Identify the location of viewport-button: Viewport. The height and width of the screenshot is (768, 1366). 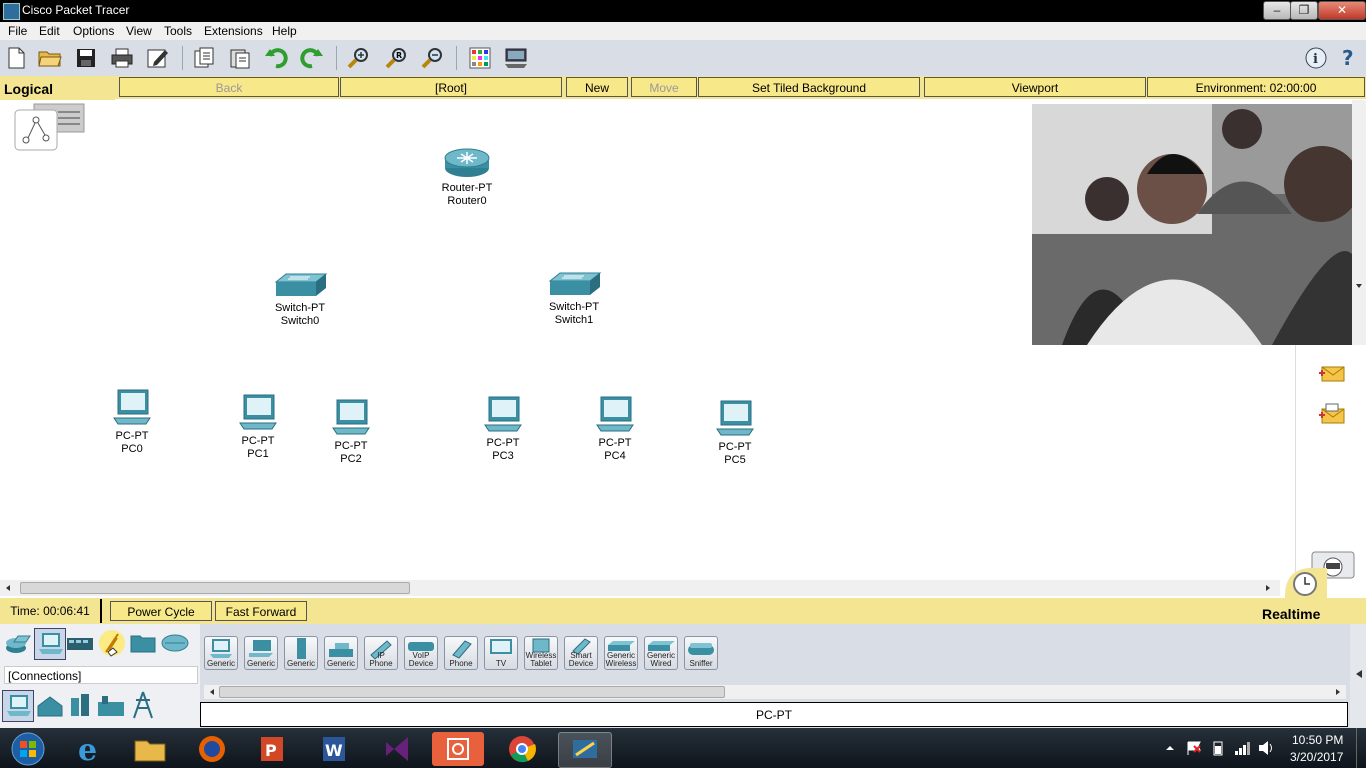
(1035, 87).